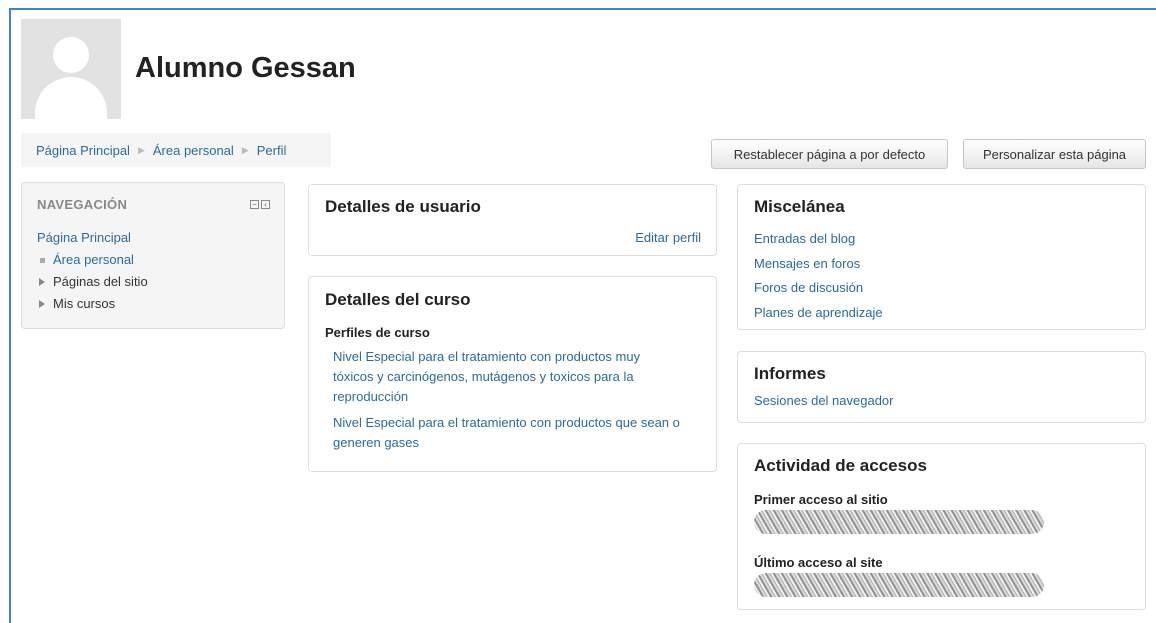  I want to click on reports-card: Informes Sesiones del navegador, so click(941, 387).